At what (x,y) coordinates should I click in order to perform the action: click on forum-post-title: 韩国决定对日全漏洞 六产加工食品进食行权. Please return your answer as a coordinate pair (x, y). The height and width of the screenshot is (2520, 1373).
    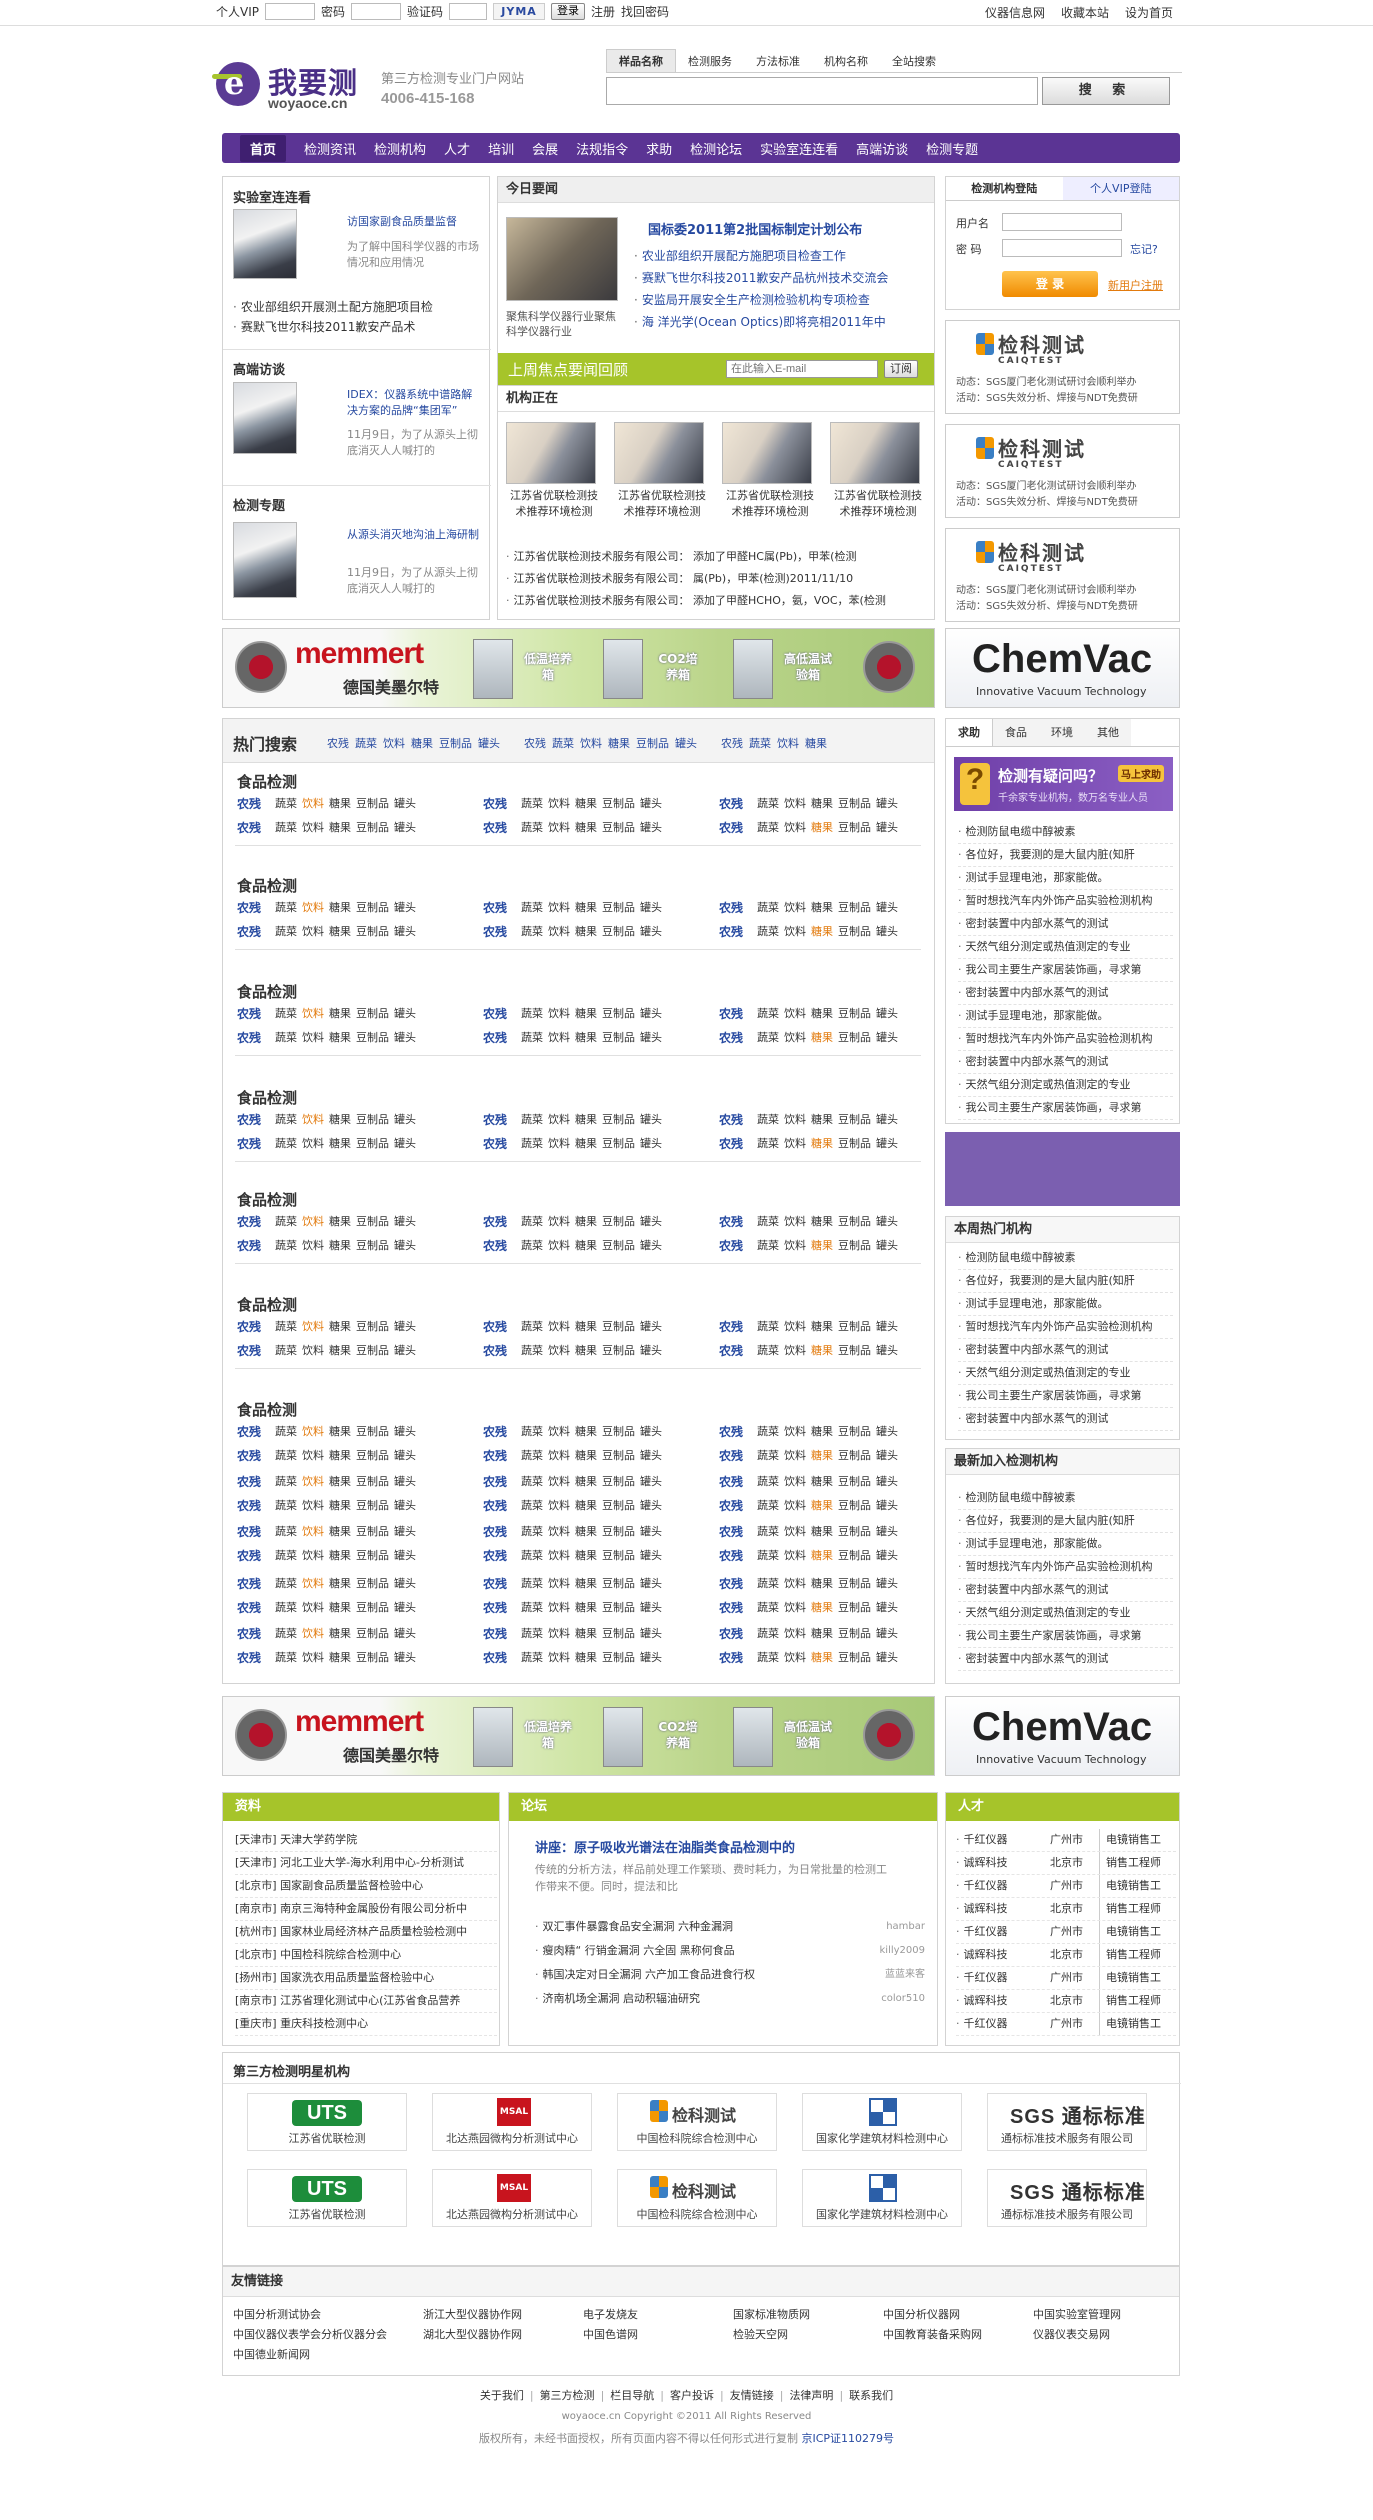
    Looking at the image, I should click on (645, 1975).